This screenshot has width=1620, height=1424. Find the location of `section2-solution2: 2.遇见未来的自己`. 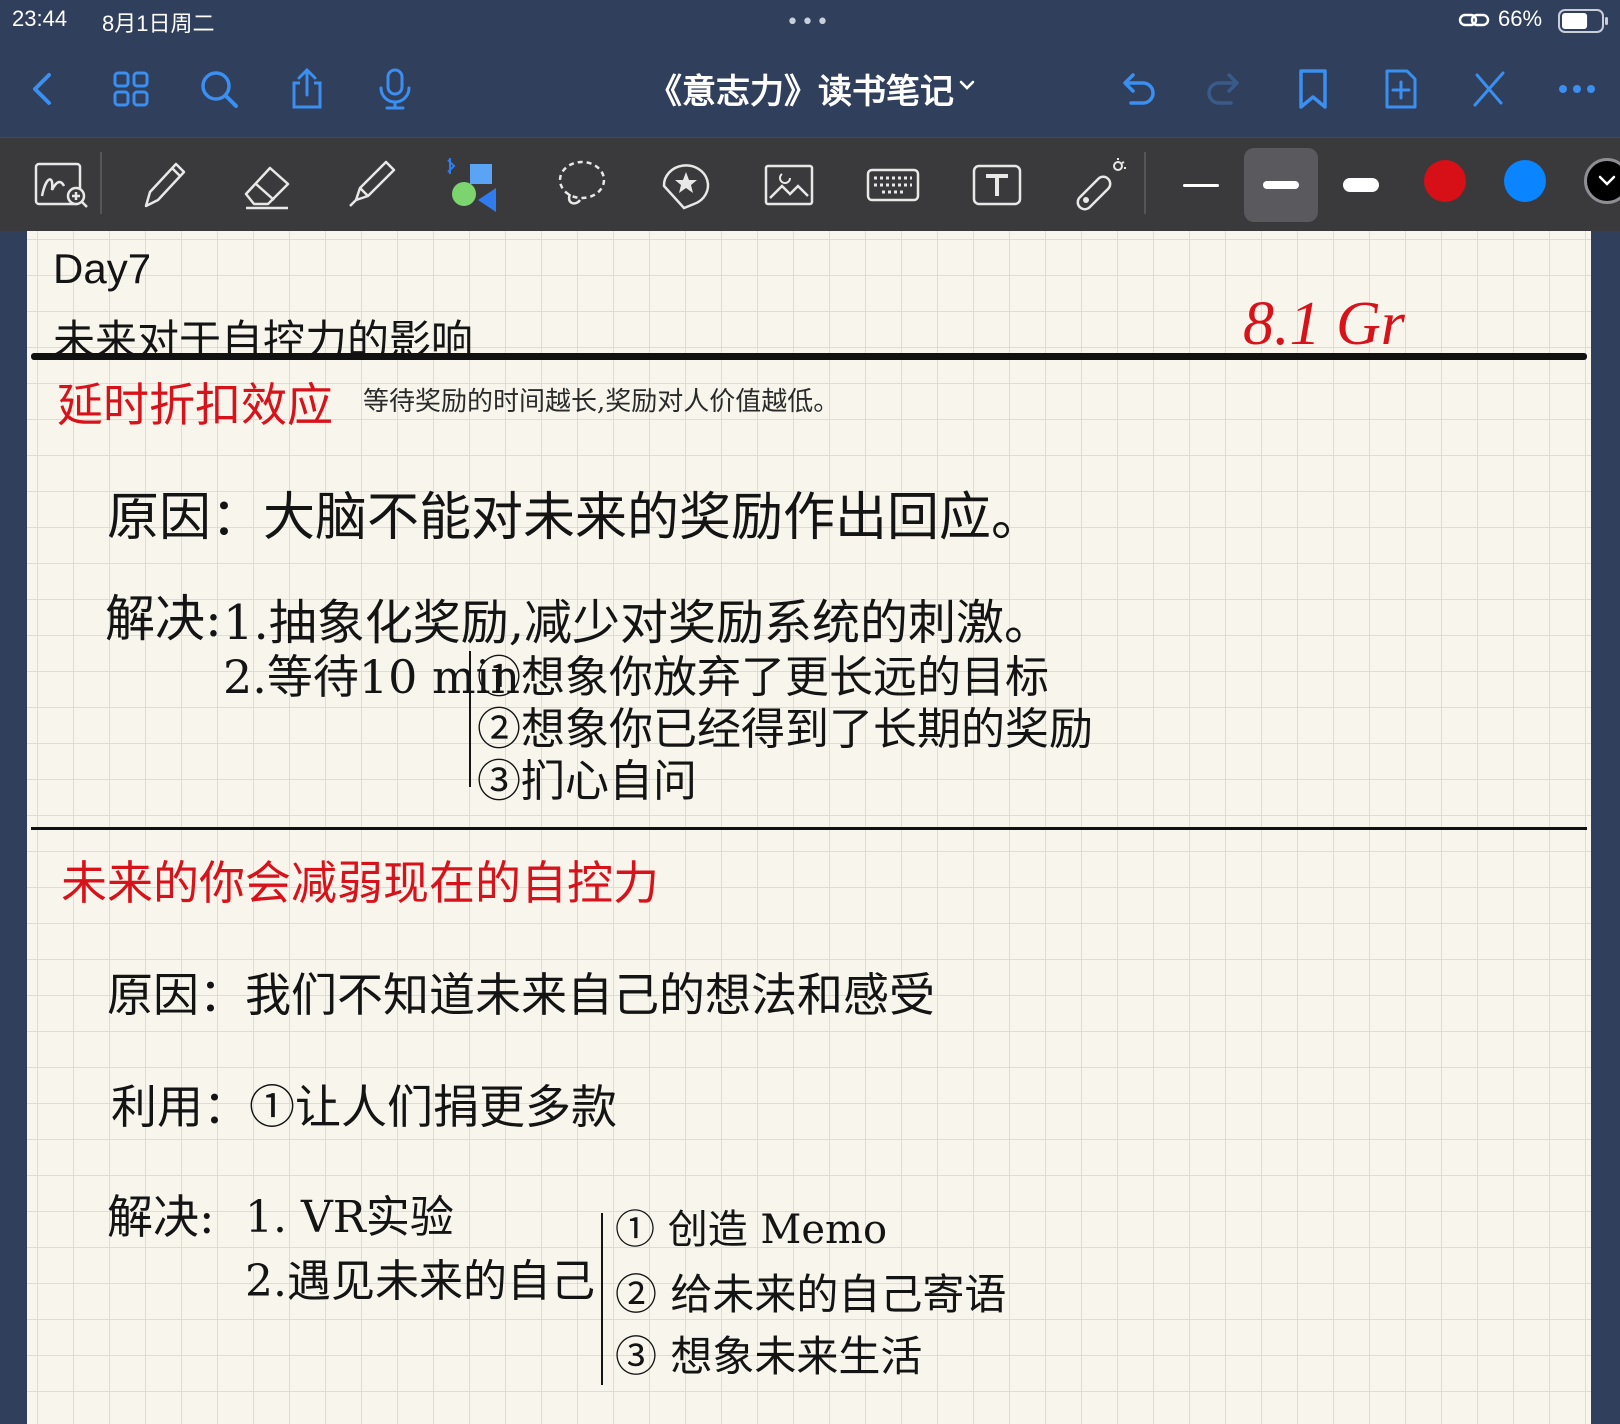

section2-solution2: 2.遇见未来的自己 is located at coordinates (420, 1281).